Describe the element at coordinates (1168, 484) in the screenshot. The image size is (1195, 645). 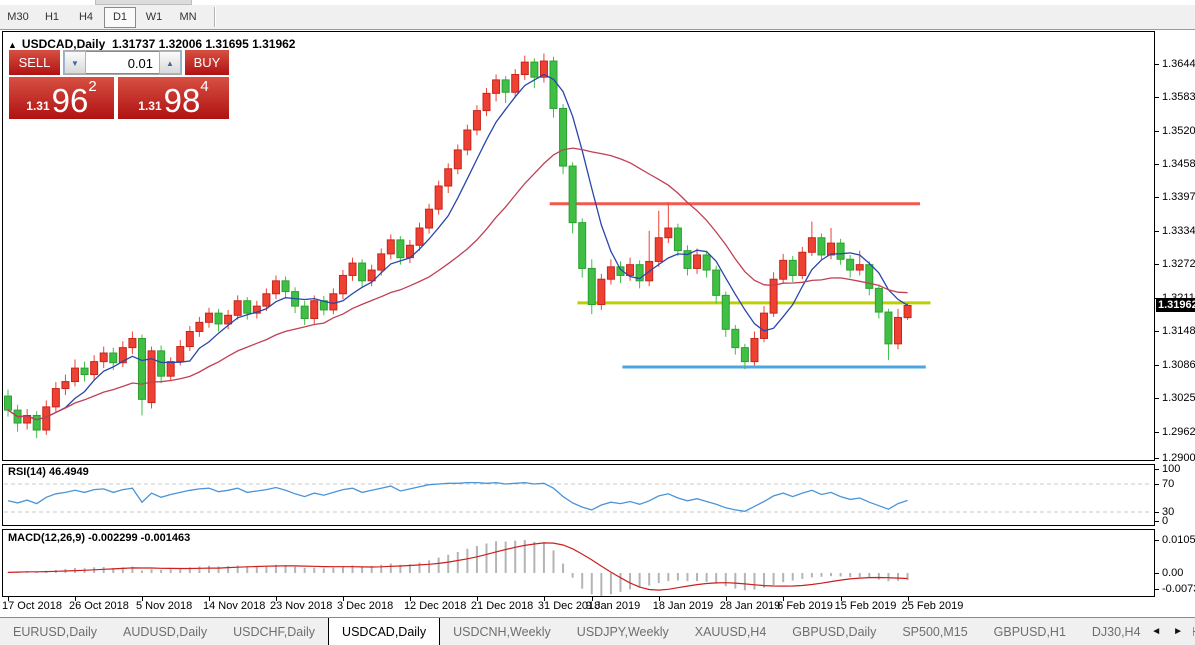
I see `rsi-axis-label: 70` at that location.